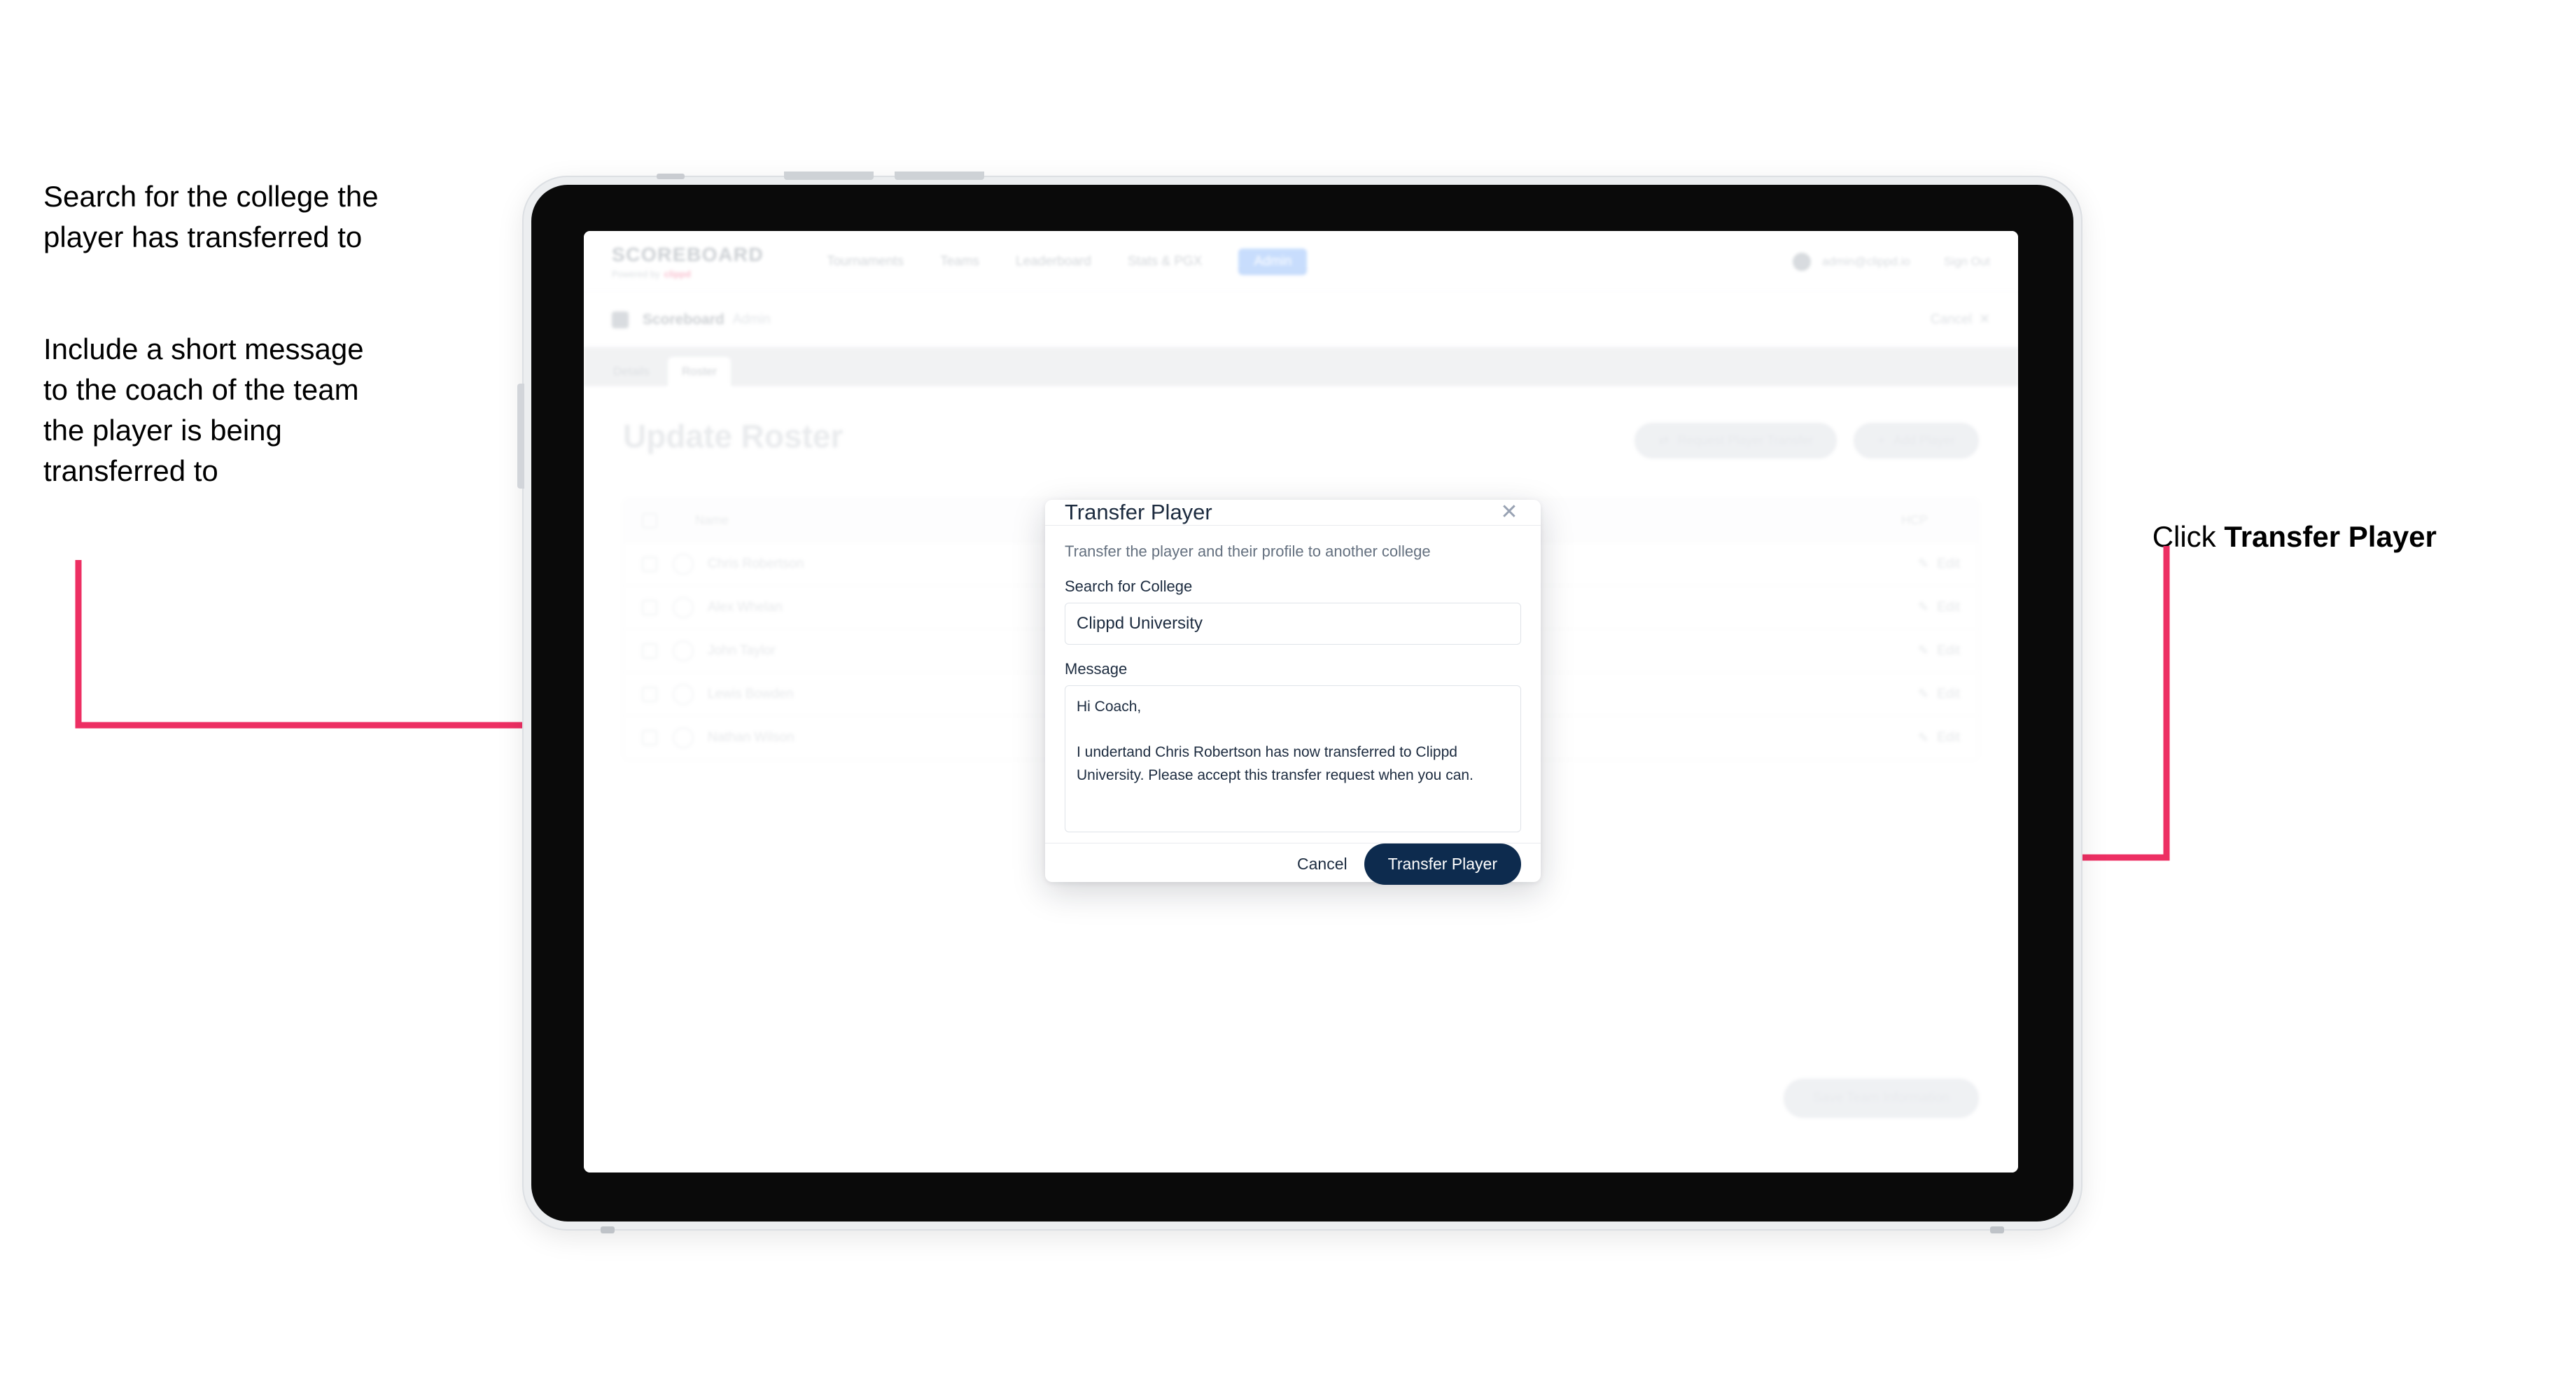 This screenshot has height=1386, width=2576. What do you see at coordinates (688, 254) in the screenshot?
I see `brand-wordmark: SCOREBOARD` at bounding box center [688, 254].